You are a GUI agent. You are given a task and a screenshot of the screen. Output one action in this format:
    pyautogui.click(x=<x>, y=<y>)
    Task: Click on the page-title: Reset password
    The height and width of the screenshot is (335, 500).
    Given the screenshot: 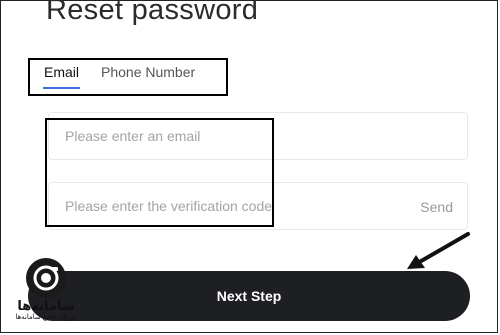 What is the action you would take?
    pyautogui.click(x=152, y=13)
    